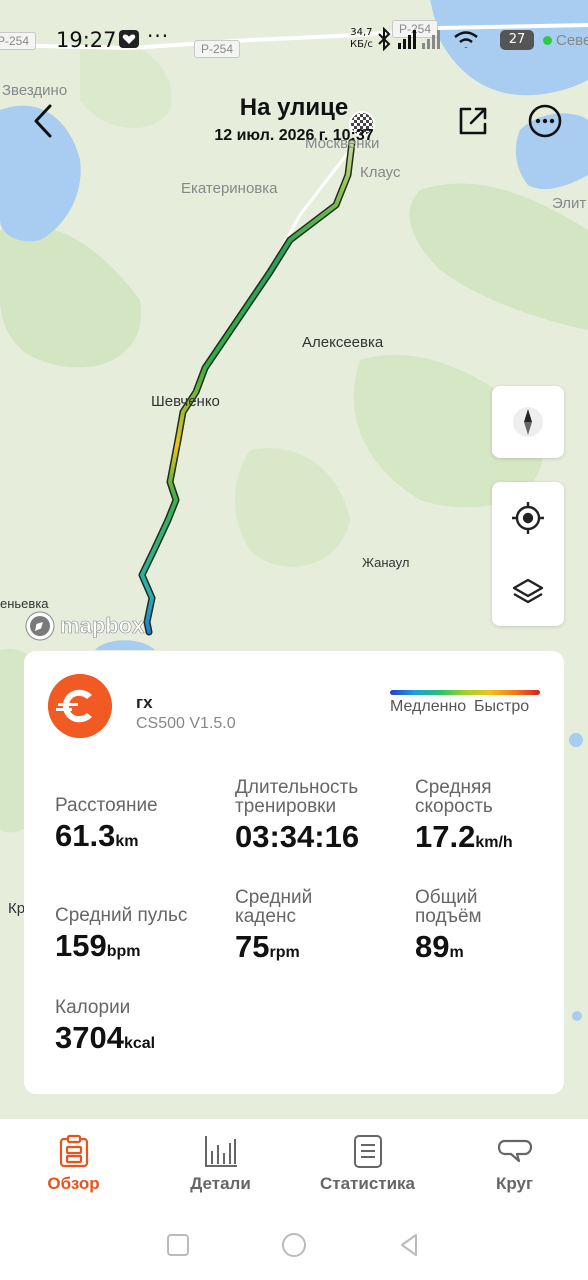 This screenshot has height=1280, width=588. Describe the element at coordinates (229, 188) in the screenshot. I see `map-label-ekaterinovka: Екатериновка` at that location.